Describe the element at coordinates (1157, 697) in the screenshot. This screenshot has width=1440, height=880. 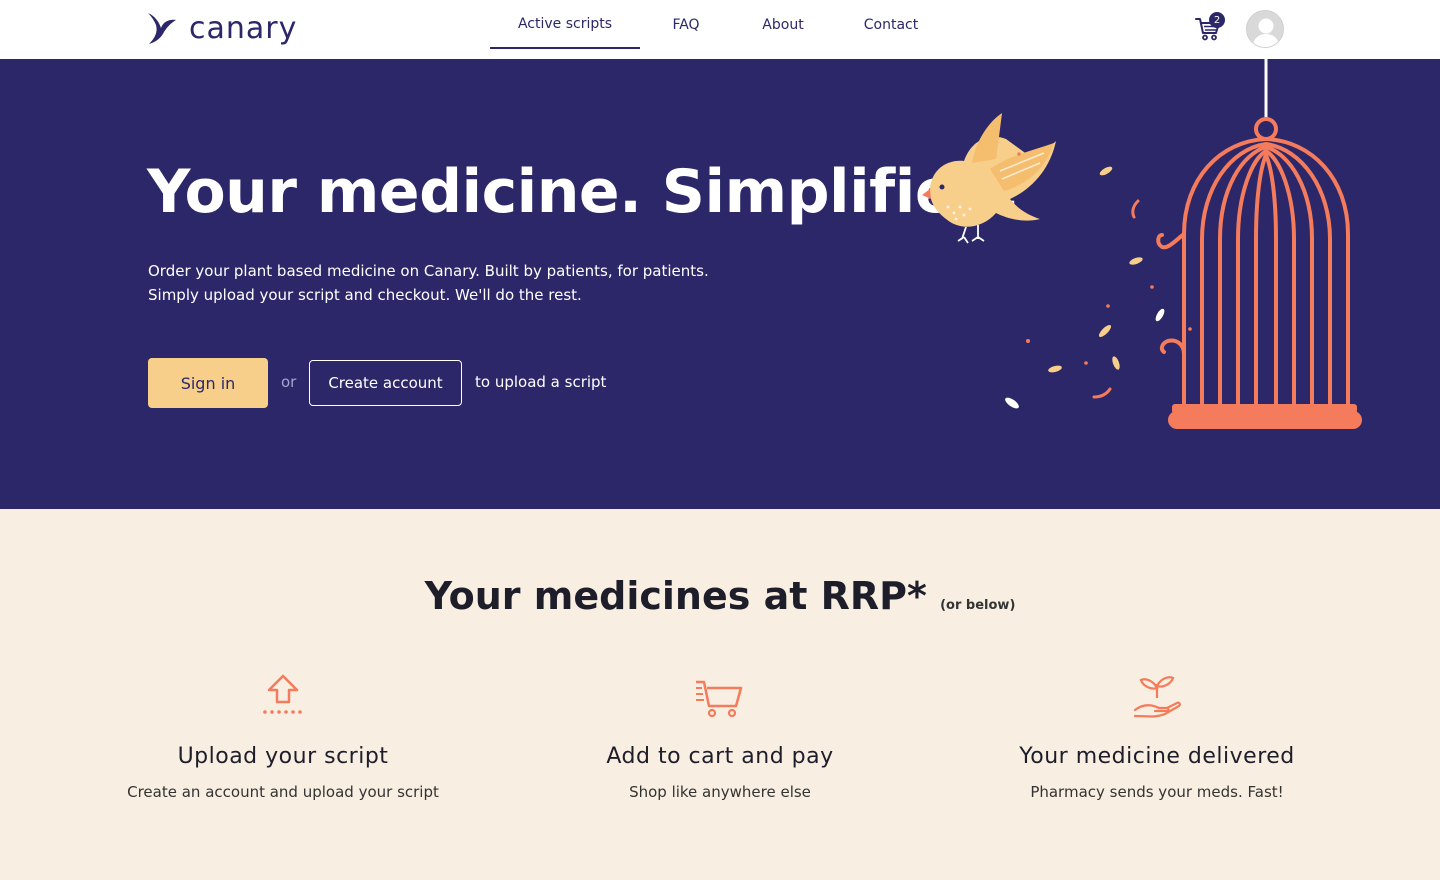
I see `plant-hand-icon` at that location.